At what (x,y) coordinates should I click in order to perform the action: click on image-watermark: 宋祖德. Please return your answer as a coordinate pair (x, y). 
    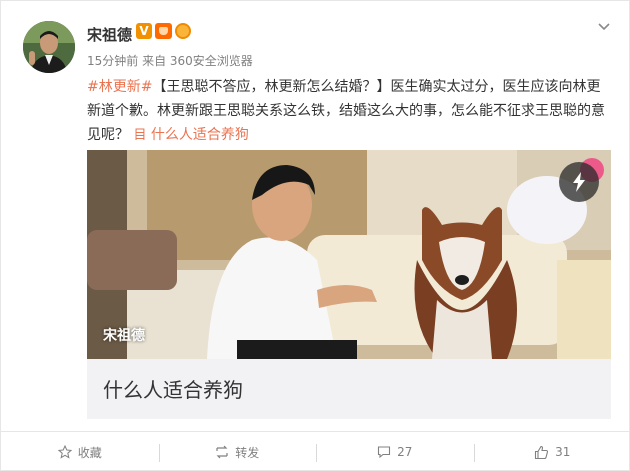
    Looking at the image, I should click on (124, 336).